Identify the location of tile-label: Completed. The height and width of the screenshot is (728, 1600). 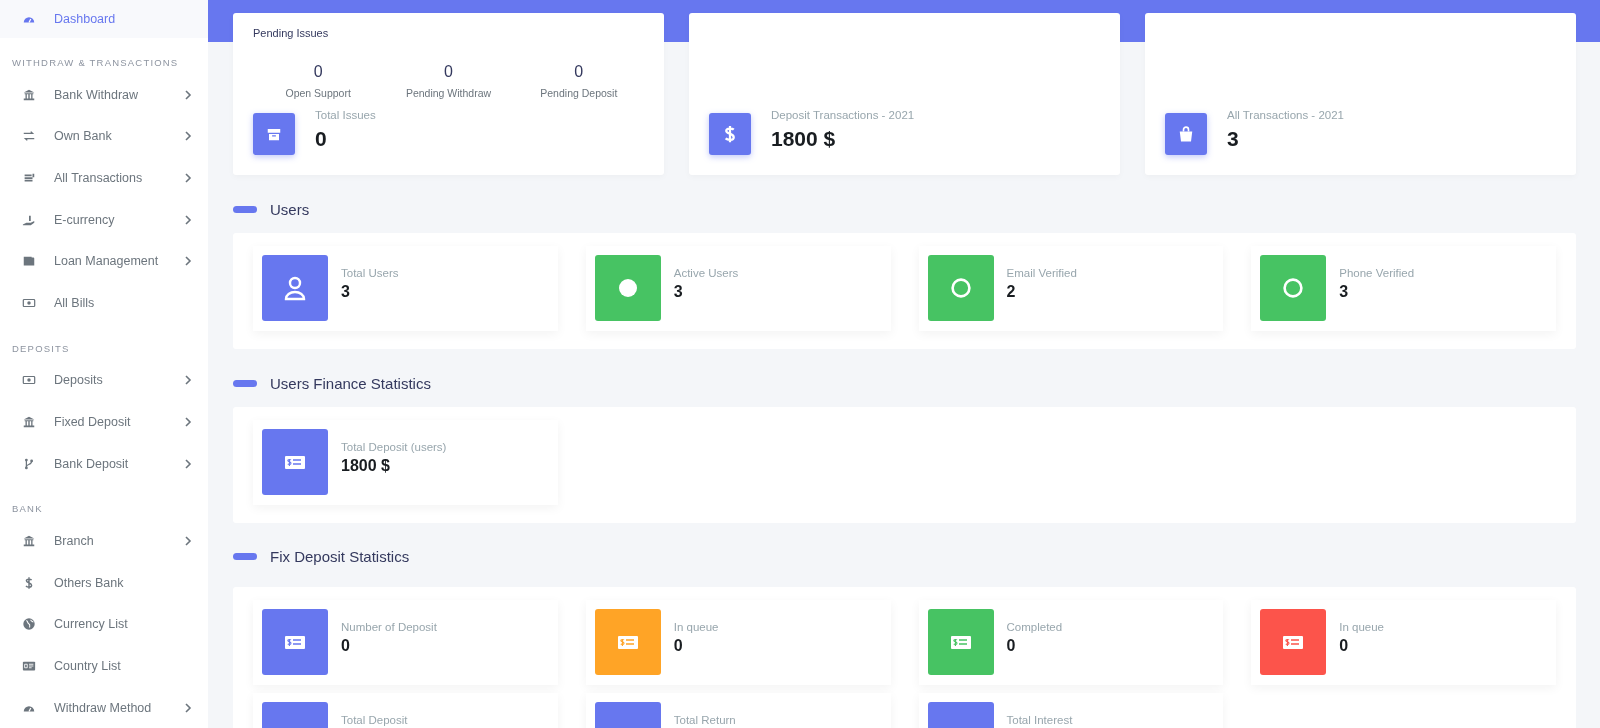
(1034, 627).